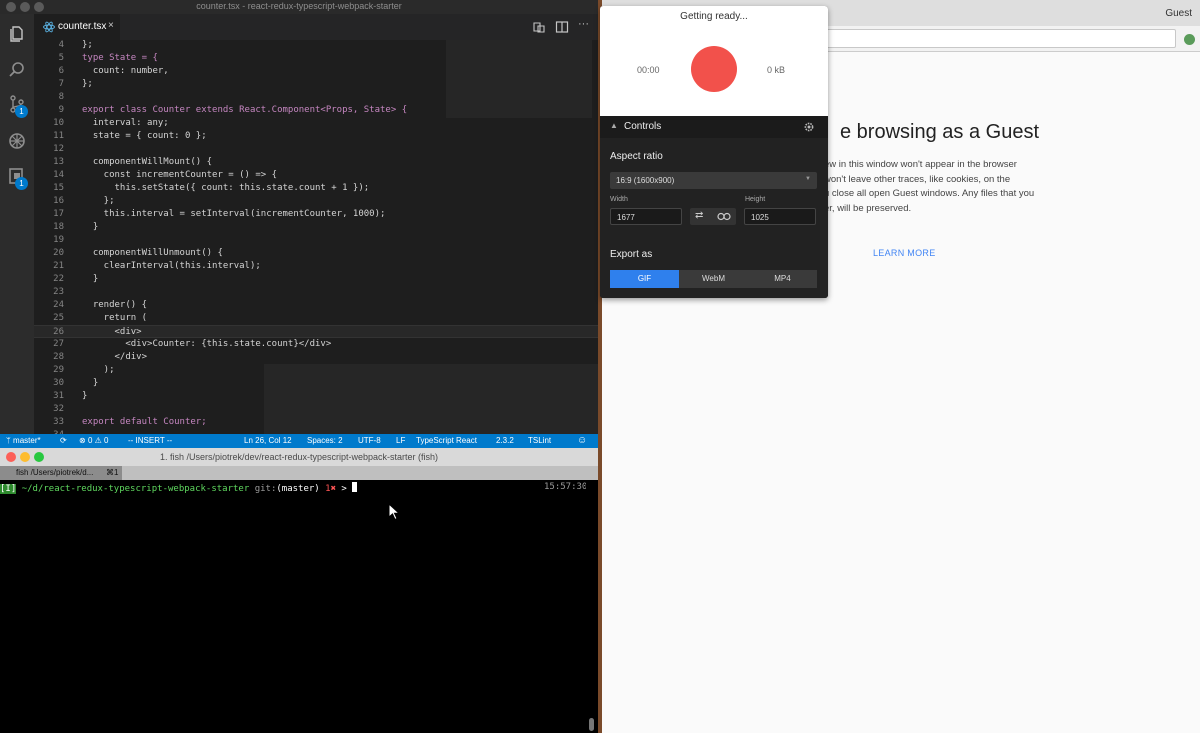 This screenshot has width=1200, height=733. Describe the element at coordinates (17, 34) in the screenshot. I see `explorer-icon` at that location.